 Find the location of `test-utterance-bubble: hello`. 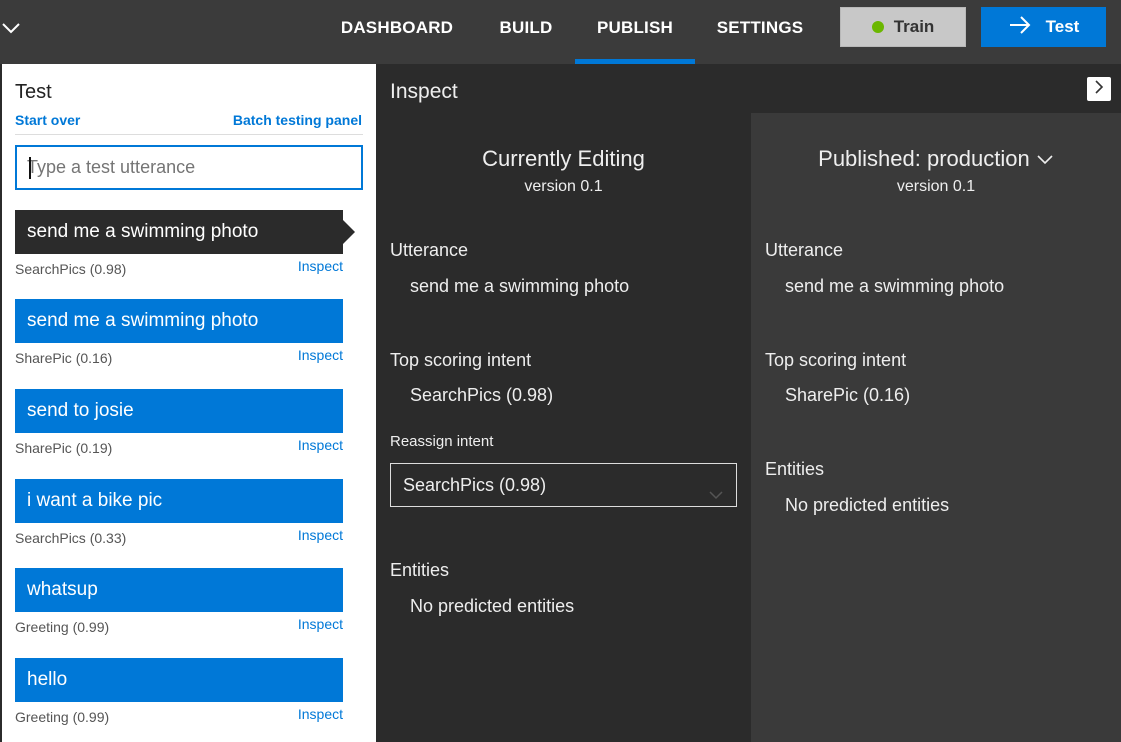

test-utterance-bubble: hello is located at coordinates (179, 680).